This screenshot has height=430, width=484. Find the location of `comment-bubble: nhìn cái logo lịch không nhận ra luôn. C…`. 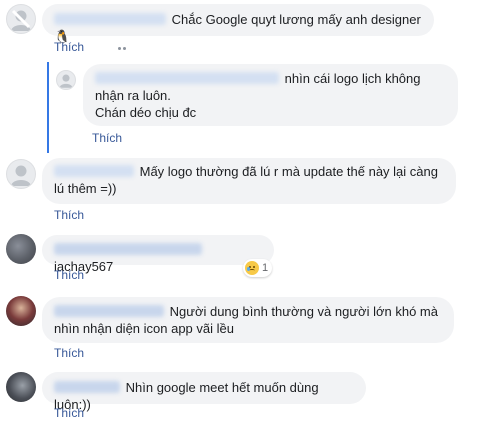

comment-bubble: nhìn cái logo lịch không nhận ra luôn. C… is located at coordinates (270, 95).